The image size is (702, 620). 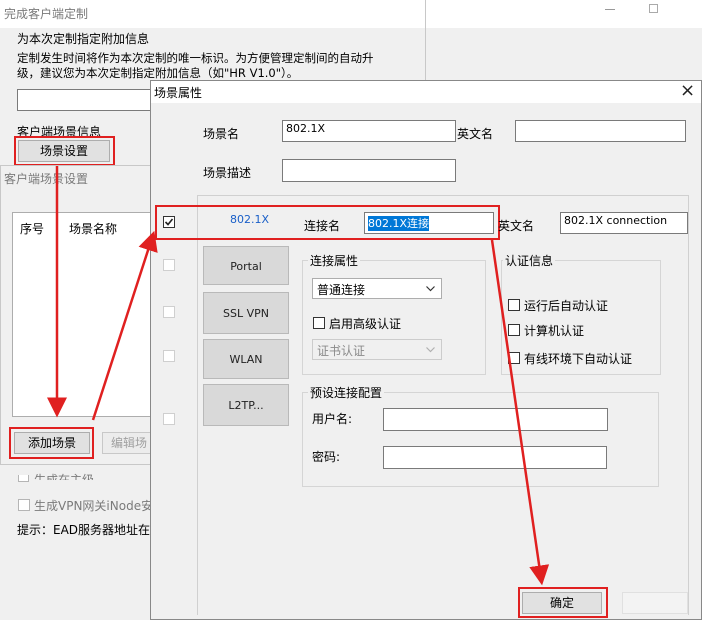 What do you see at coordinates (322, 226) in the screenshot?
I see `conn-name-label: 连接名` at bounding box center [322, 226].